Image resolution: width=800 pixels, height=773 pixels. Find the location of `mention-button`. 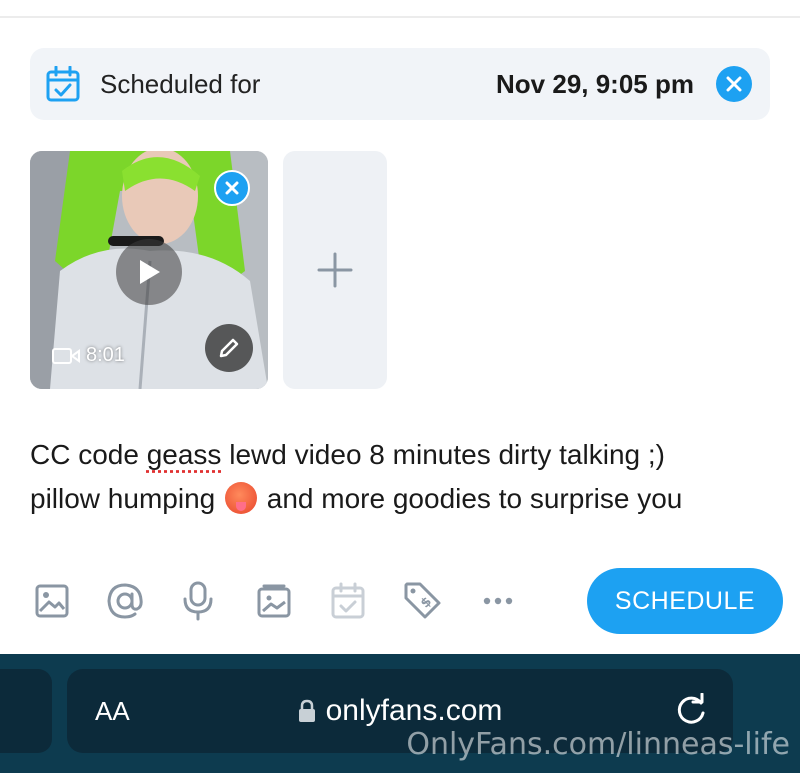

mention-button is located at coordinates (125, 601).